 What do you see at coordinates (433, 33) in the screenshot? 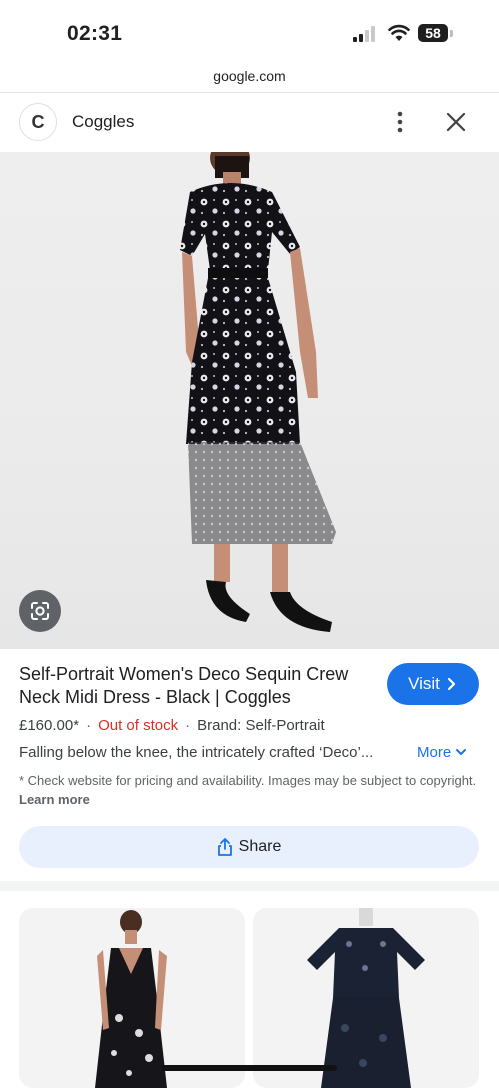
I see `battery-icon: 58` at bounding box center [433, 33].